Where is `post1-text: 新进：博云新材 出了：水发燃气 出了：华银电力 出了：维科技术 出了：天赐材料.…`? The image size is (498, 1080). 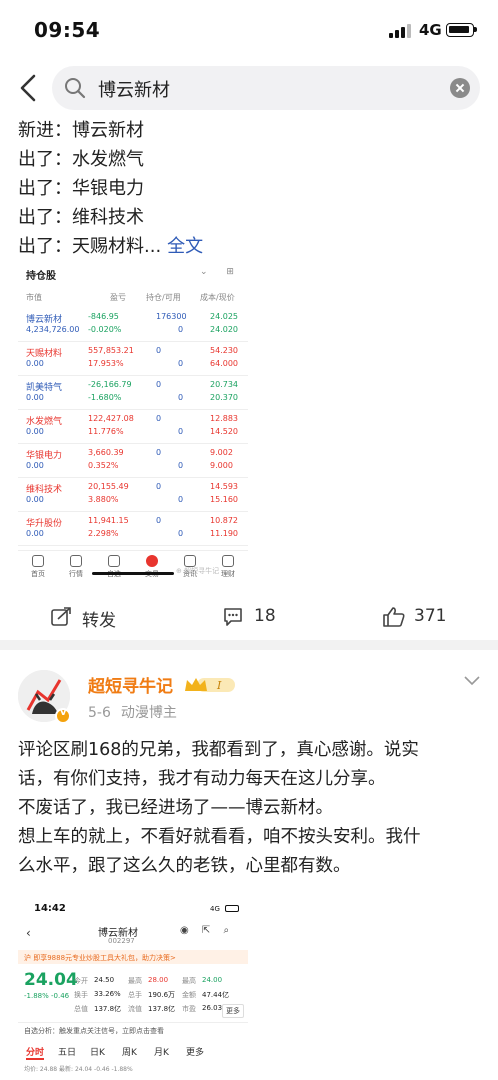
post1-text: 新进：博云新材 出了：水发燃气 出了：华银电力 出了：维科技术 出了：天赐材料.… is located at coordinates (248, 188).